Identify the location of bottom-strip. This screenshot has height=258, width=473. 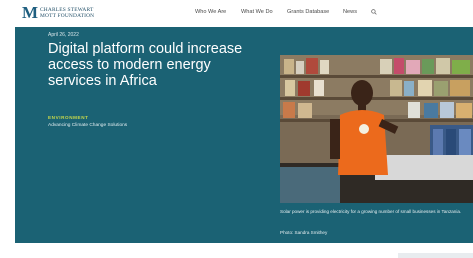
(435, 255).